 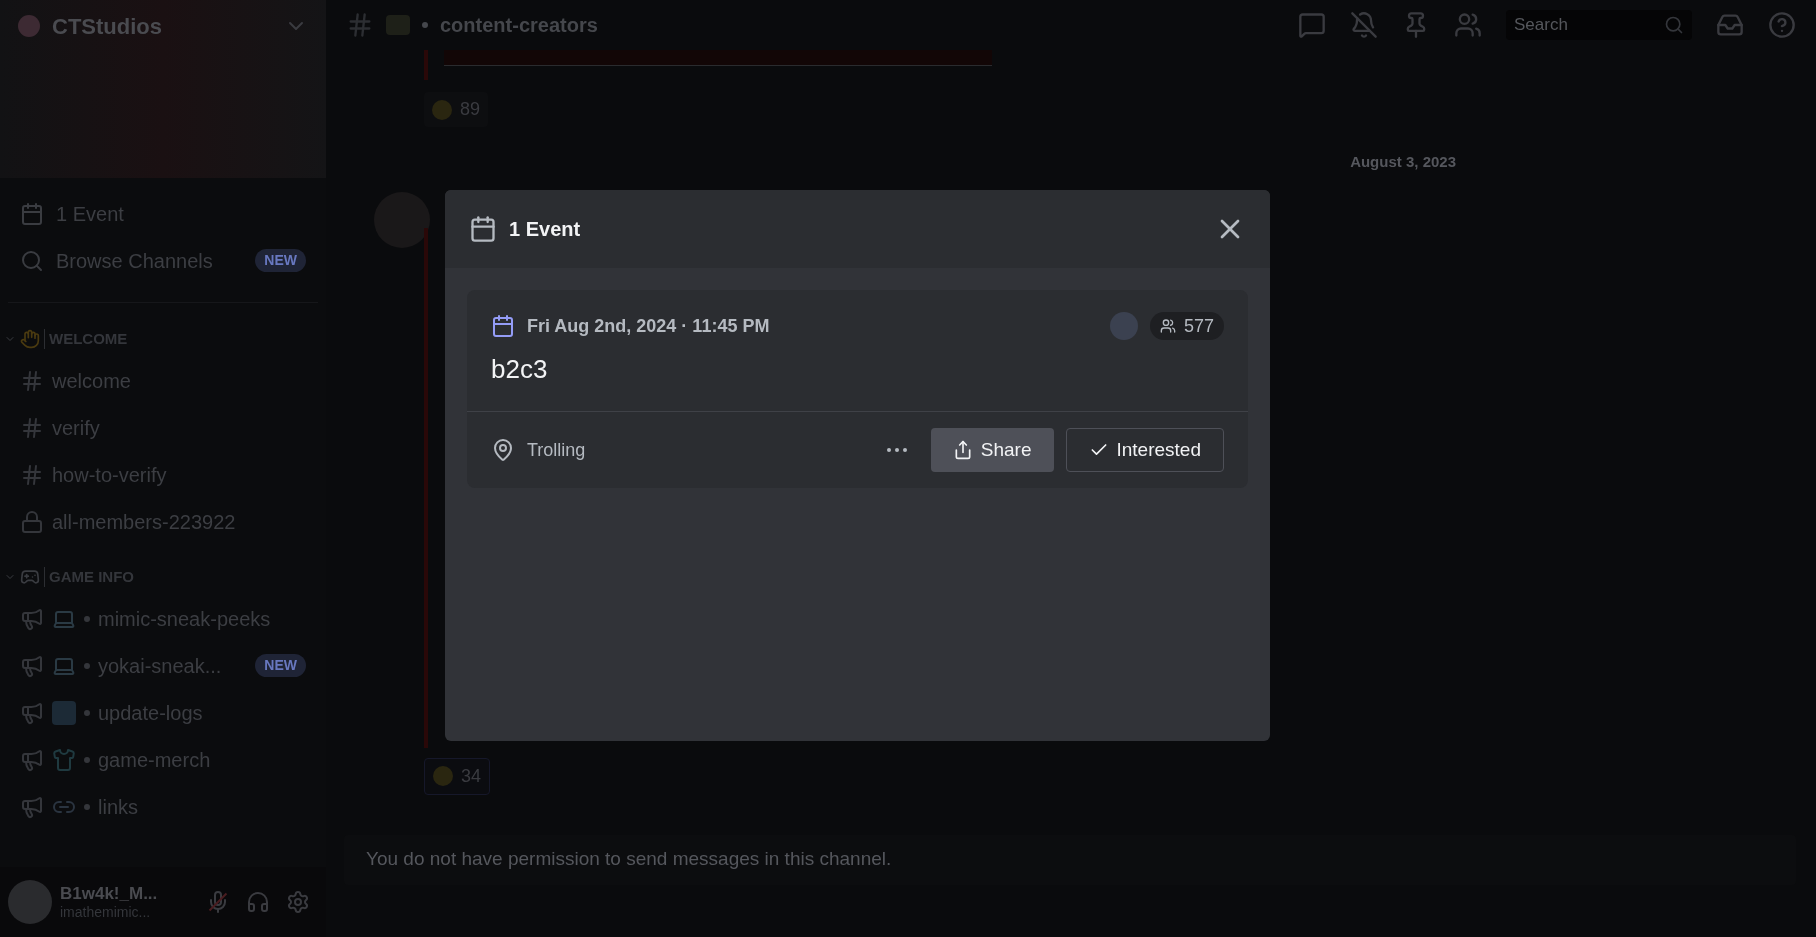 I want to click on channel-title: content-creators, so click(x=519, y=25).